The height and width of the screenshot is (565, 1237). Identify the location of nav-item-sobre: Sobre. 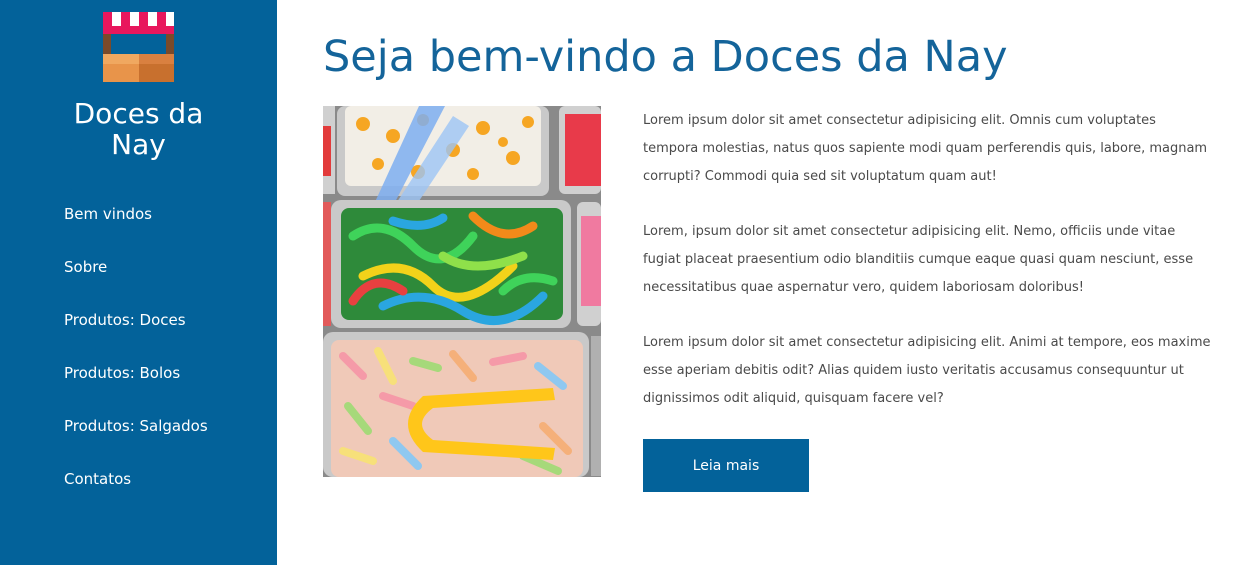
(136, 282).